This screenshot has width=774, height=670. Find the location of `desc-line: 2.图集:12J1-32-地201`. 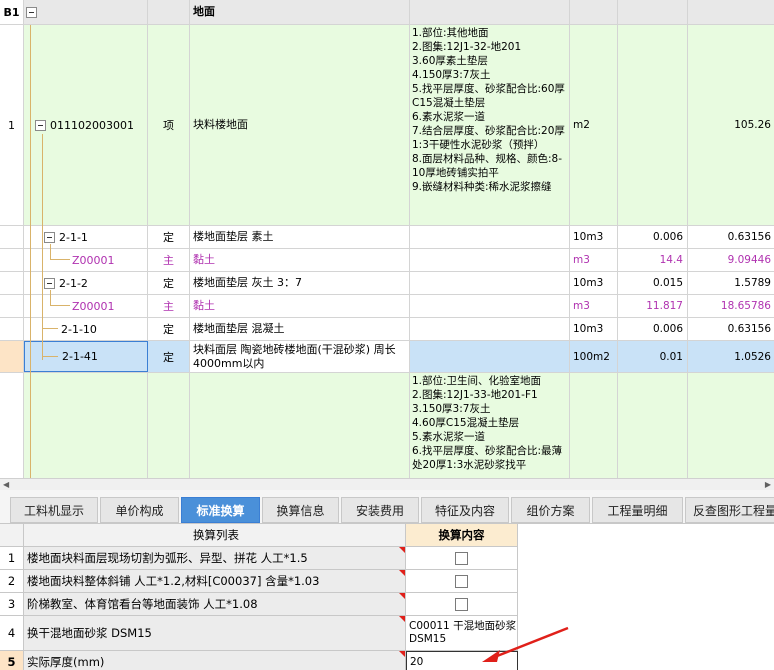

desc-line: 2.图集:12J1-32-地201 is located at coordinates (467, 47).